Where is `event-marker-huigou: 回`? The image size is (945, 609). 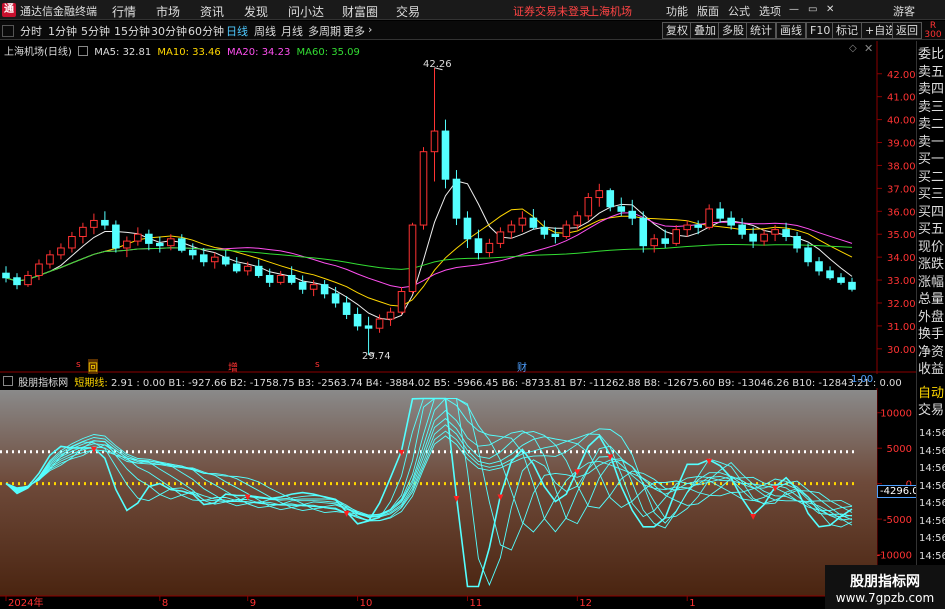 event-marker-huigou: 回 is located at coordinates (93, 366).